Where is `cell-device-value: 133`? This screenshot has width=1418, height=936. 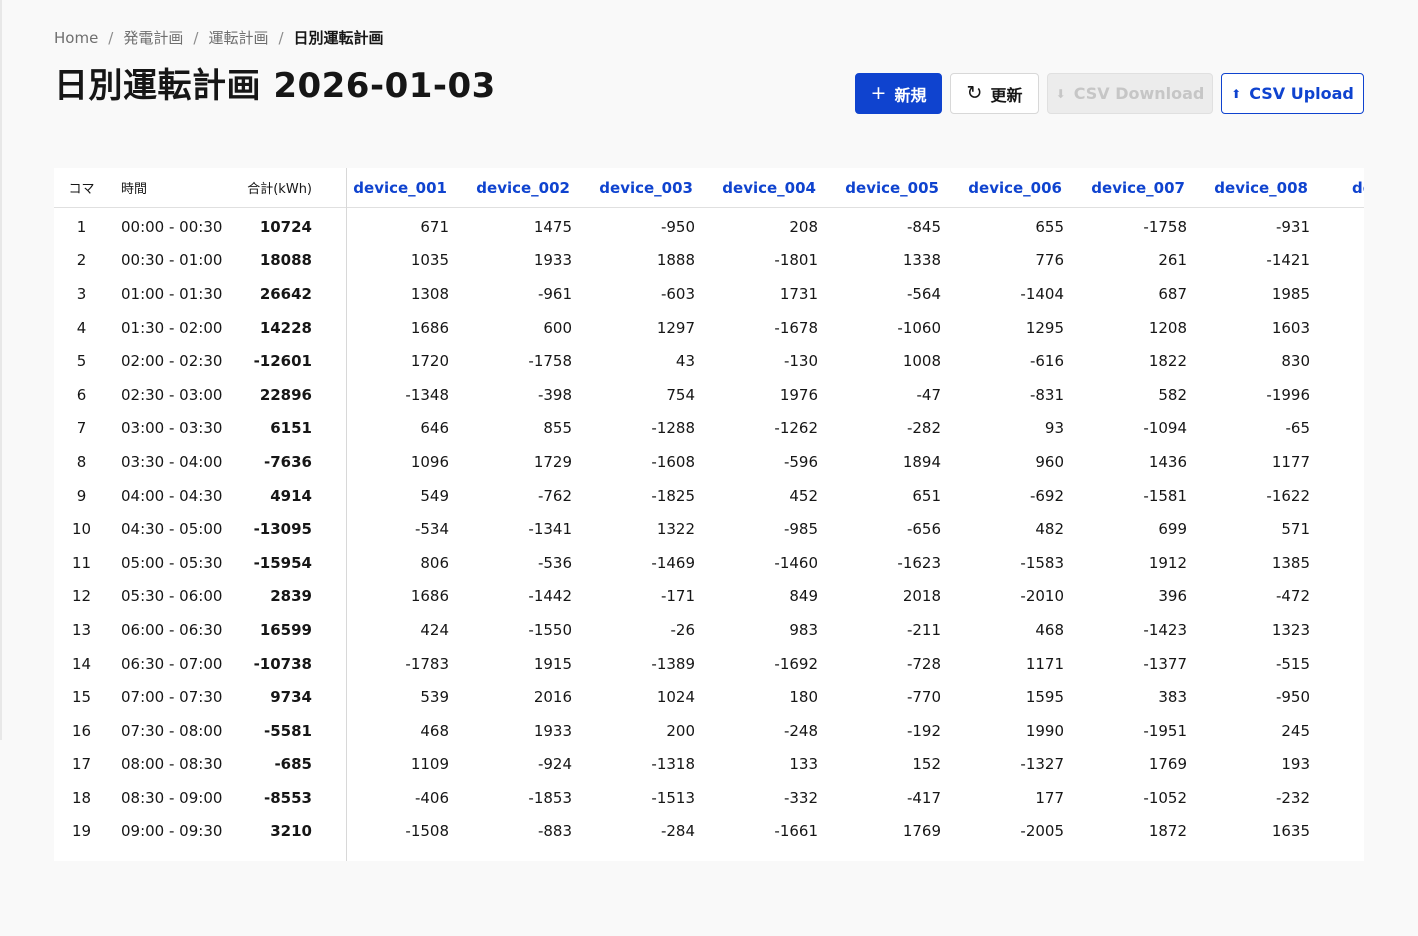
cell-device-value: 133 is located at coordinates (803, 764).